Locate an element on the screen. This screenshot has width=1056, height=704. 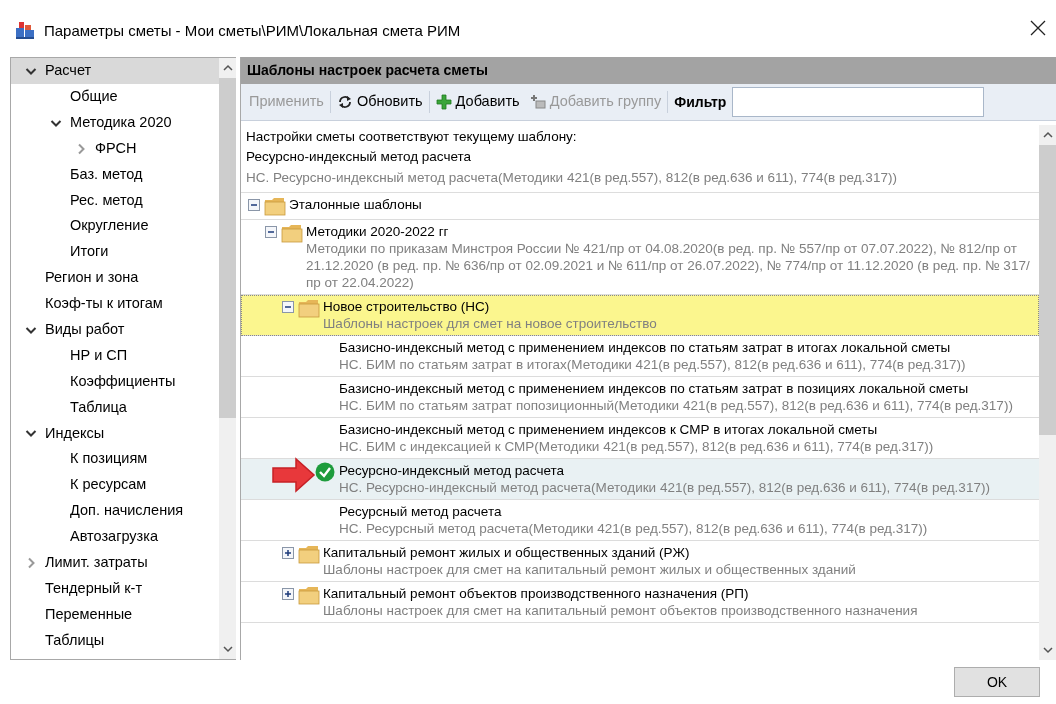
tree-scrollbar is located at coordinates (1047, 392).